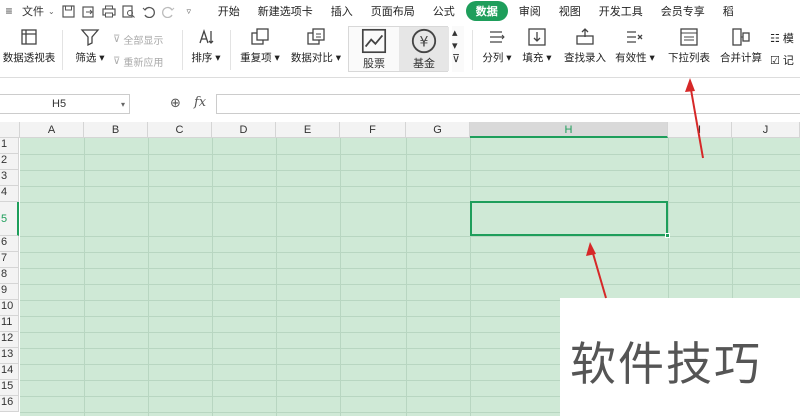 Image resolution: width=800 pixels, height=416 pixels. Describe the element at coordinates (9, 404) in the screenshot. I see `row-header: 16` at that location.